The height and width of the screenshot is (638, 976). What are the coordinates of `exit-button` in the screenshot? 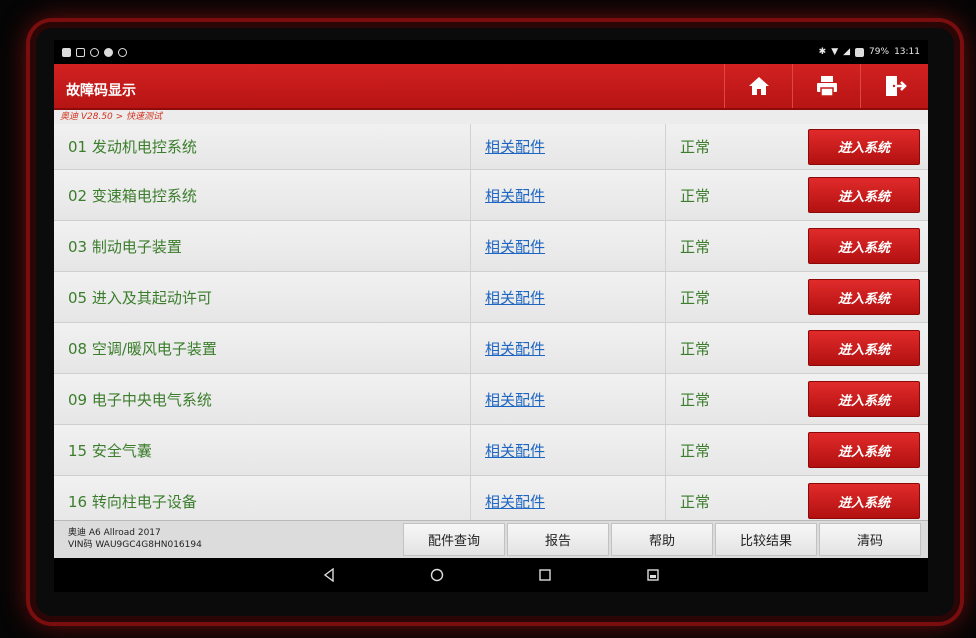 It's located at (894, 86).